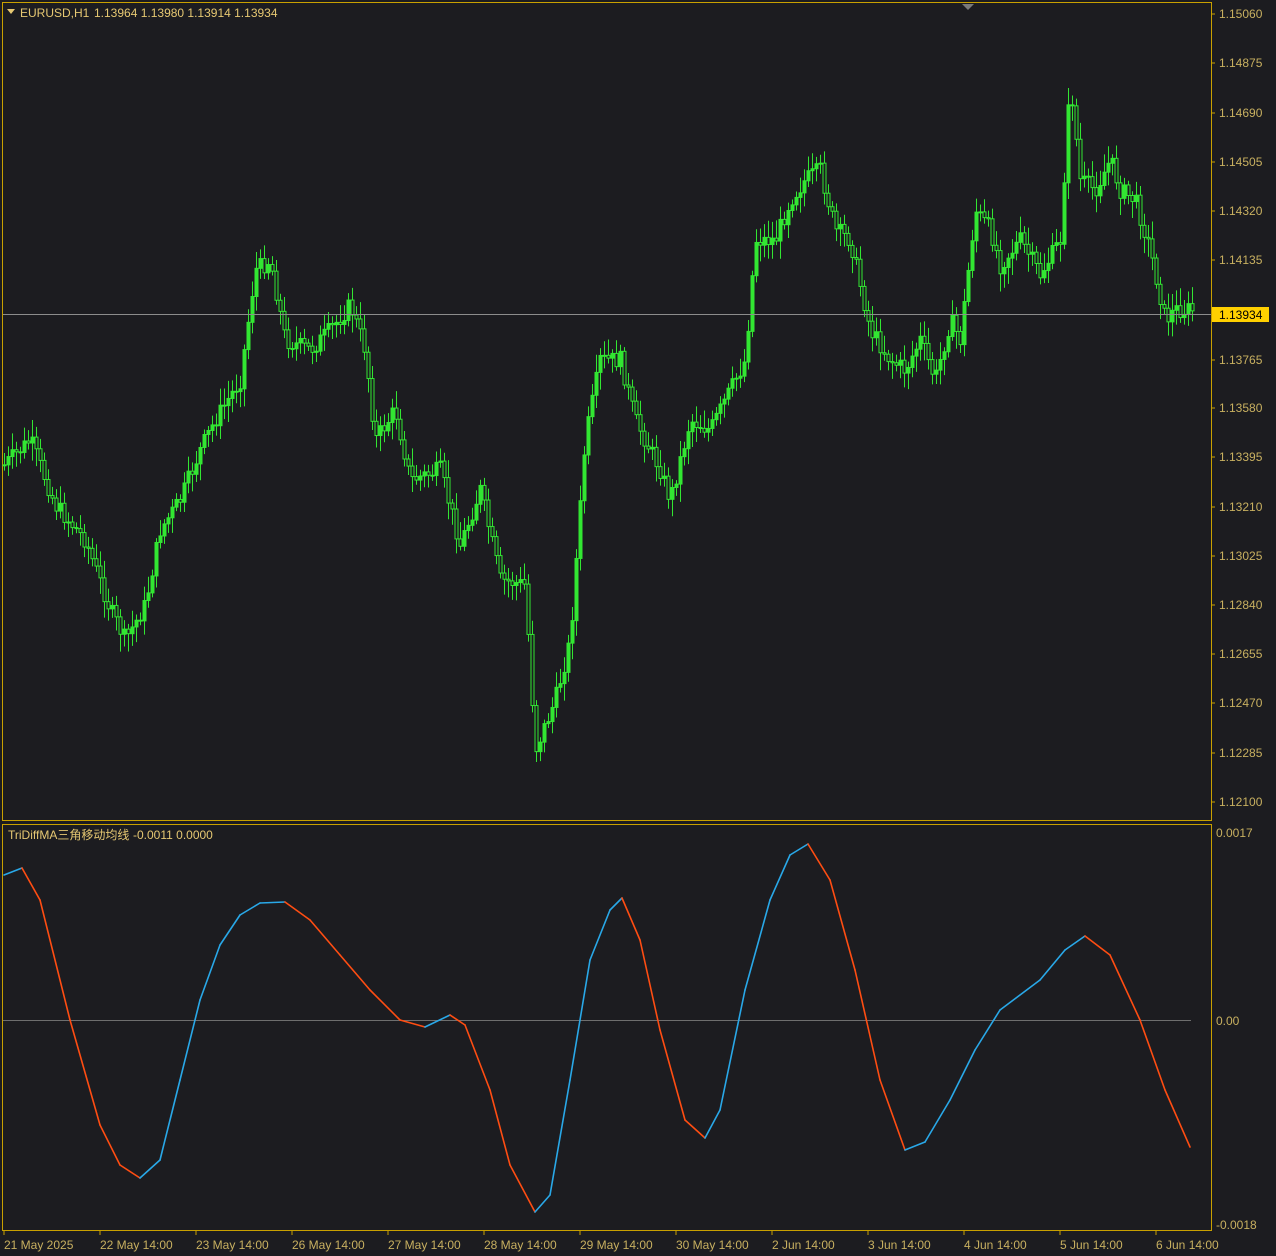 This screenshot has height=1256, width=1276. What do you see at coordinates (11, 11) in the screenshot?
I see `triangle-down-icon` at bounding box center [11, 11].